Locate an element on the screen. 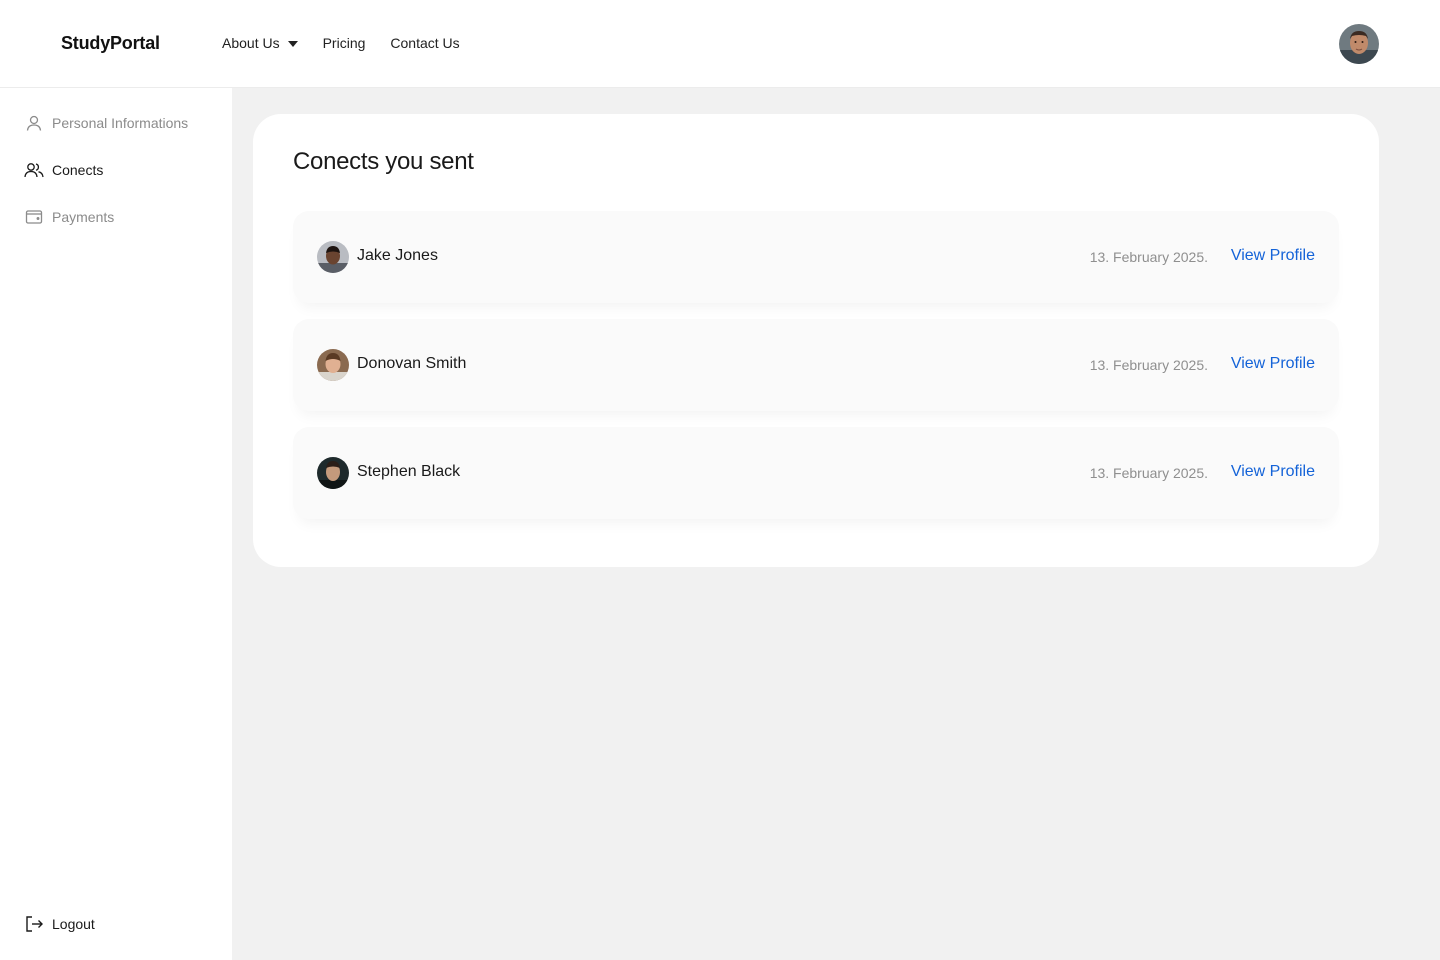 The width and height of the screenshot is (1440, 960). nav-contact-label: Contact Us is located at coordinates (425, 43).